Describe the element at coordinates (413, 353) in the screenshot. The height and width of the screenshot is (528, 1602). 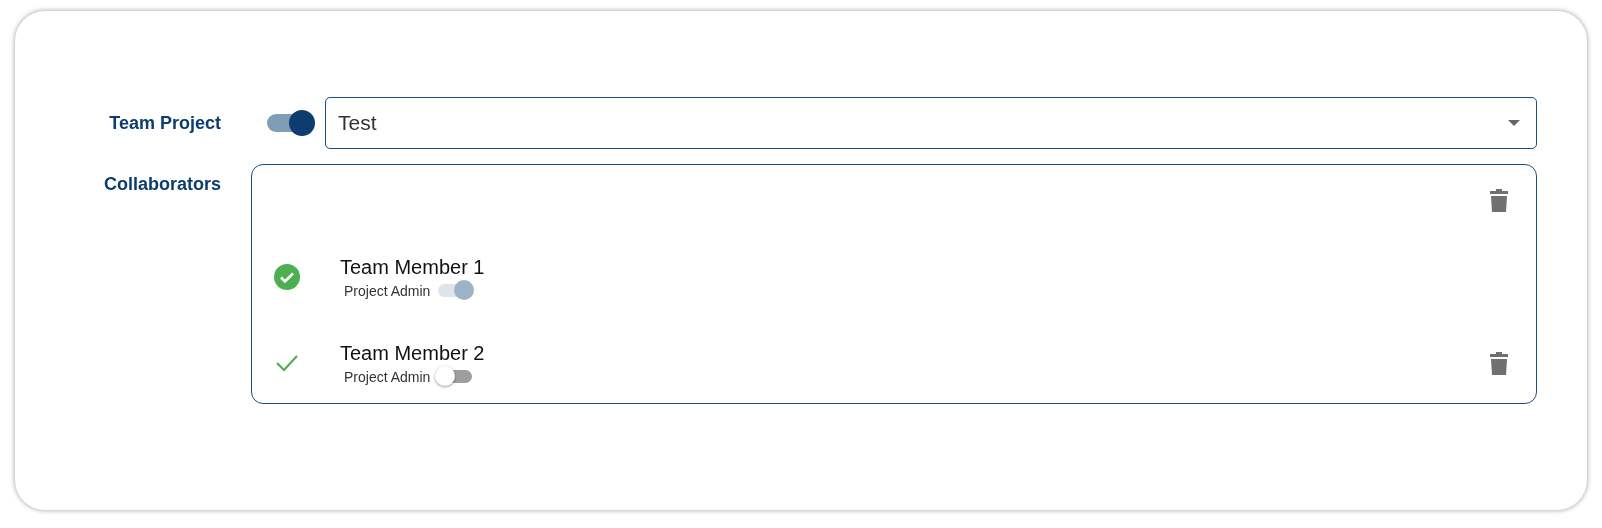
I see `member-name: Team Member 2` at that location.